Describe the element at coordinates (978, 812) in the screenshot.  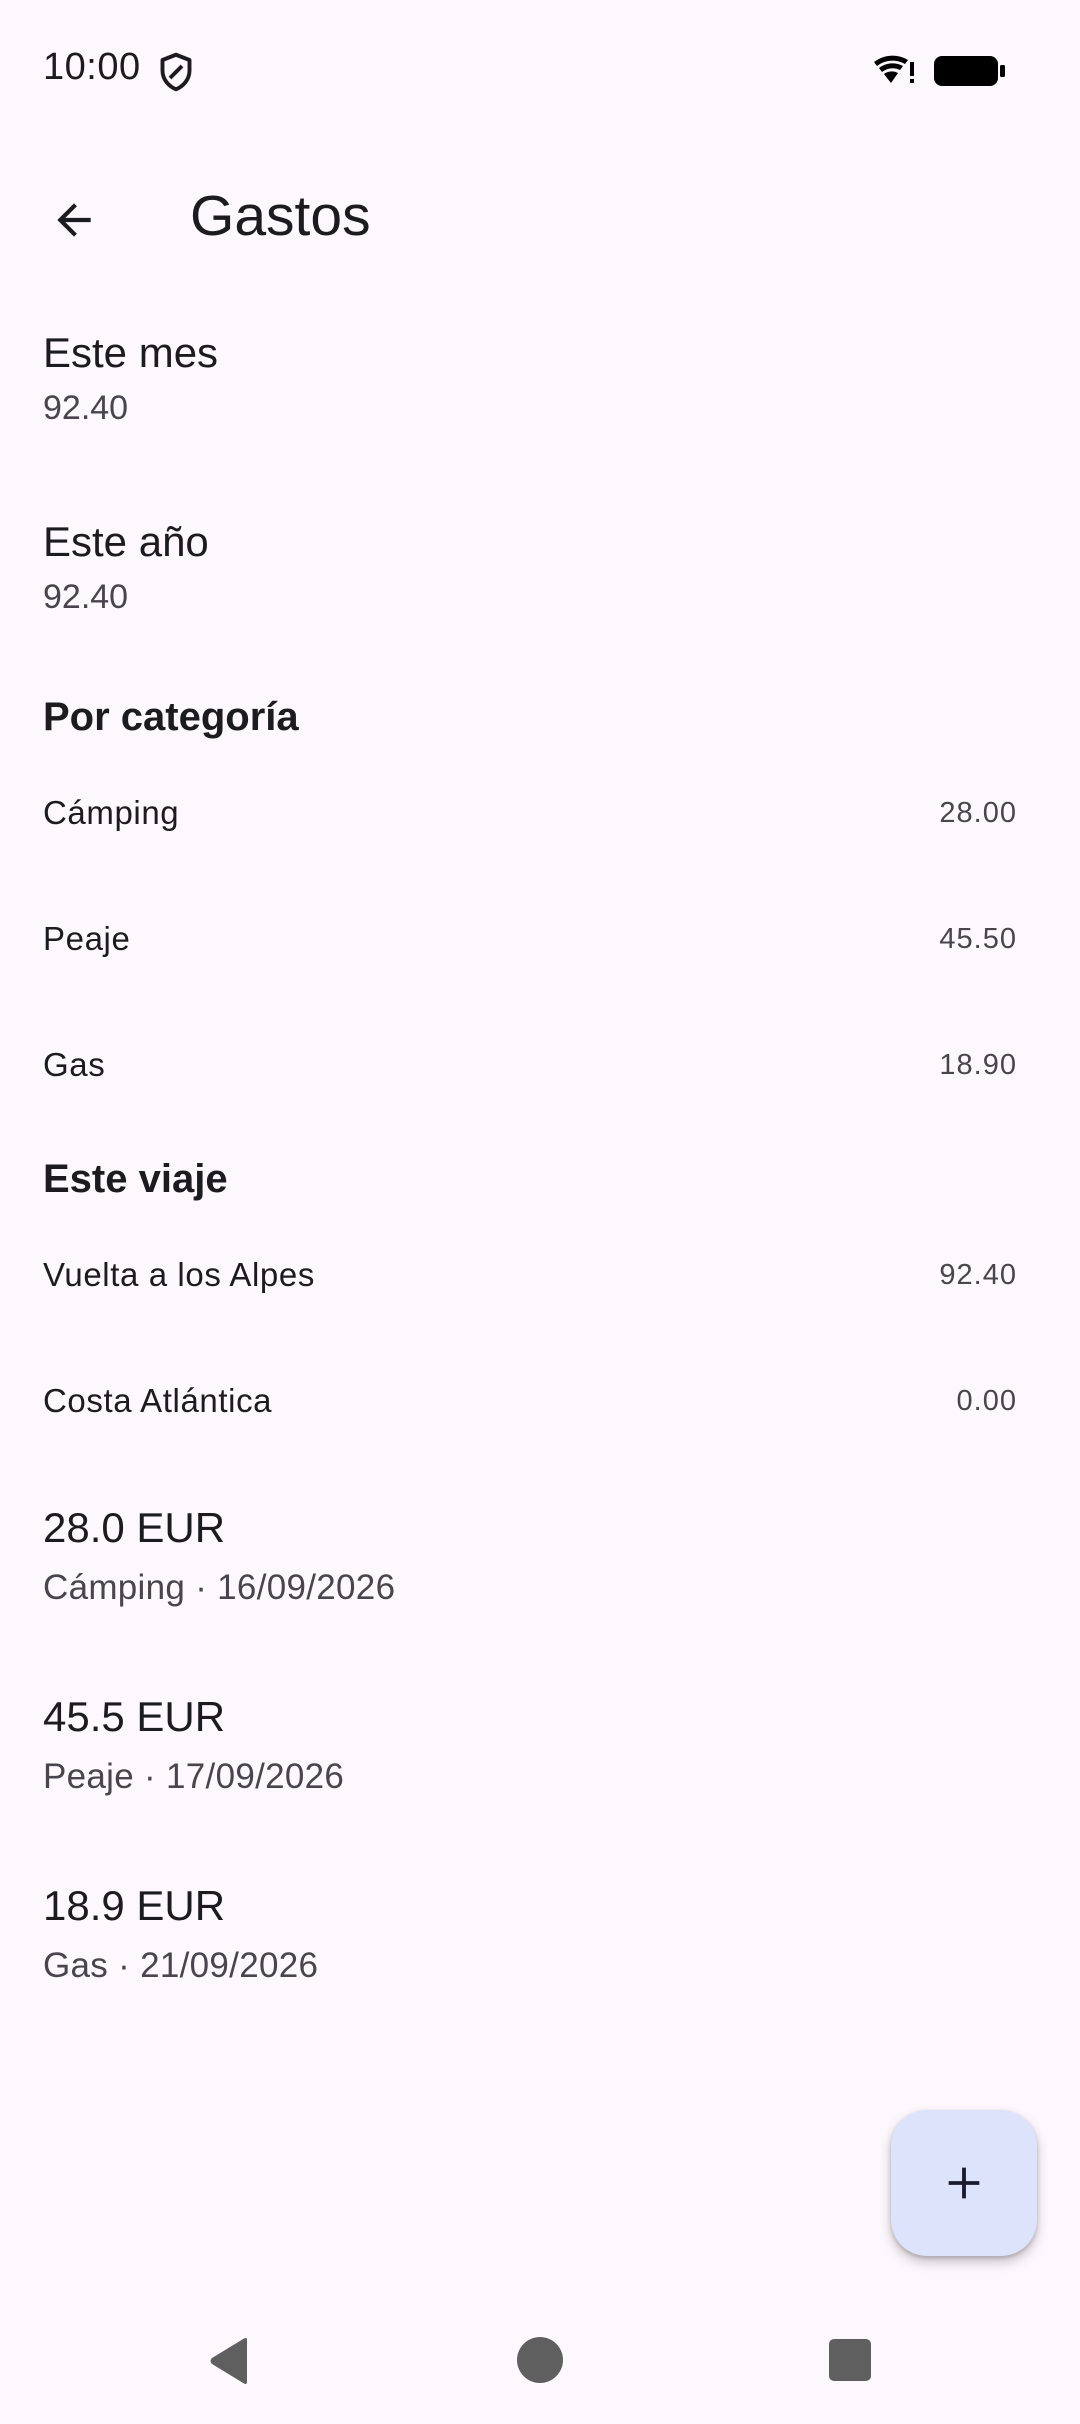
I see `category-value: 28.00` at that location.